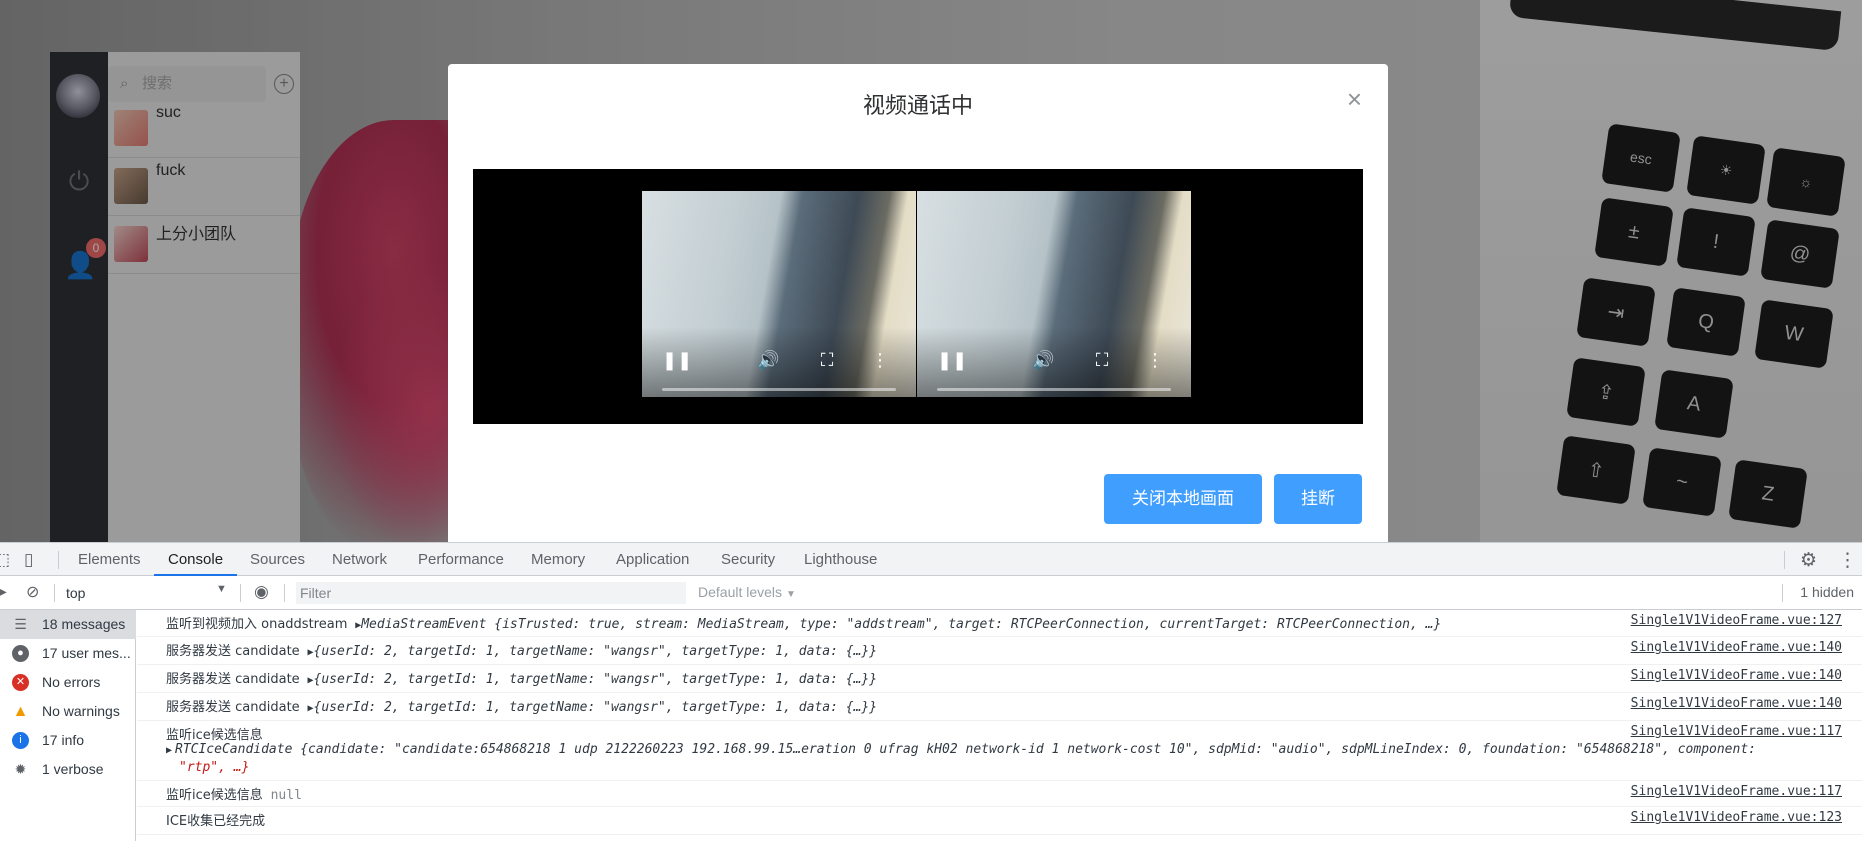 This screenshot has height=841, width=1862. I want to click on tab-elements: Elements, so click(109, 559).